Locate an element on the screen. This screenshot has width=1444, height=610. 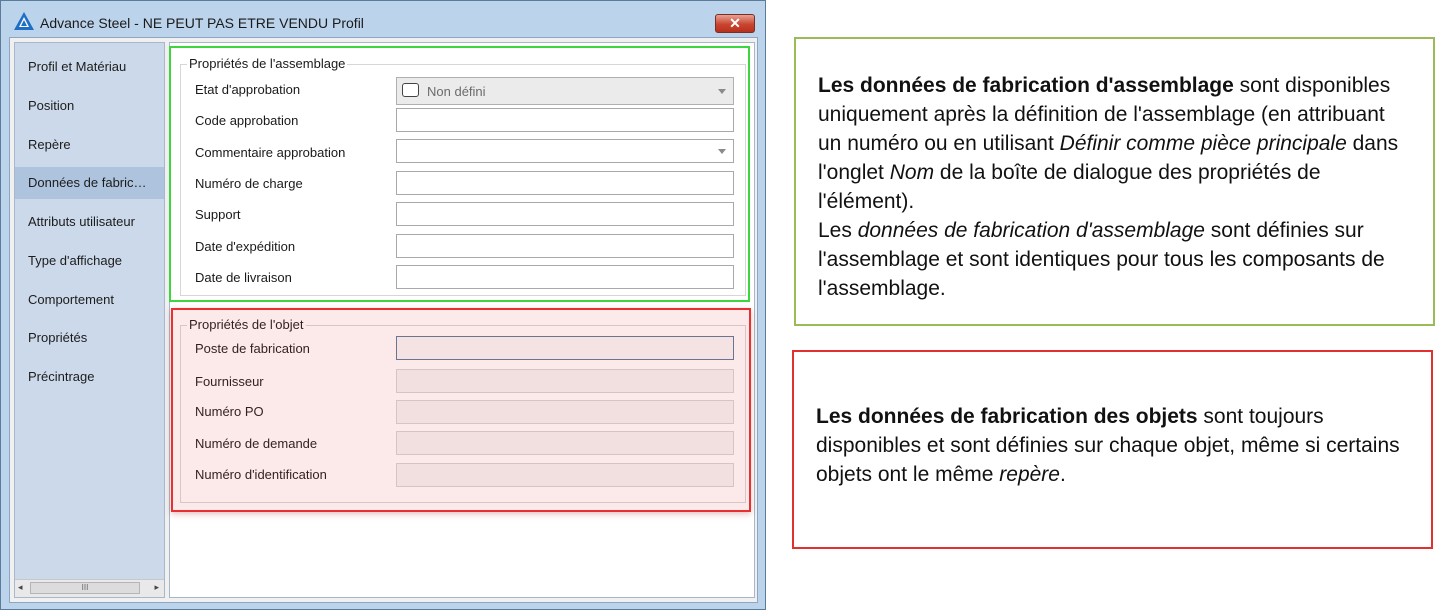
callout-text: Les is located at coordinates (838, 230).